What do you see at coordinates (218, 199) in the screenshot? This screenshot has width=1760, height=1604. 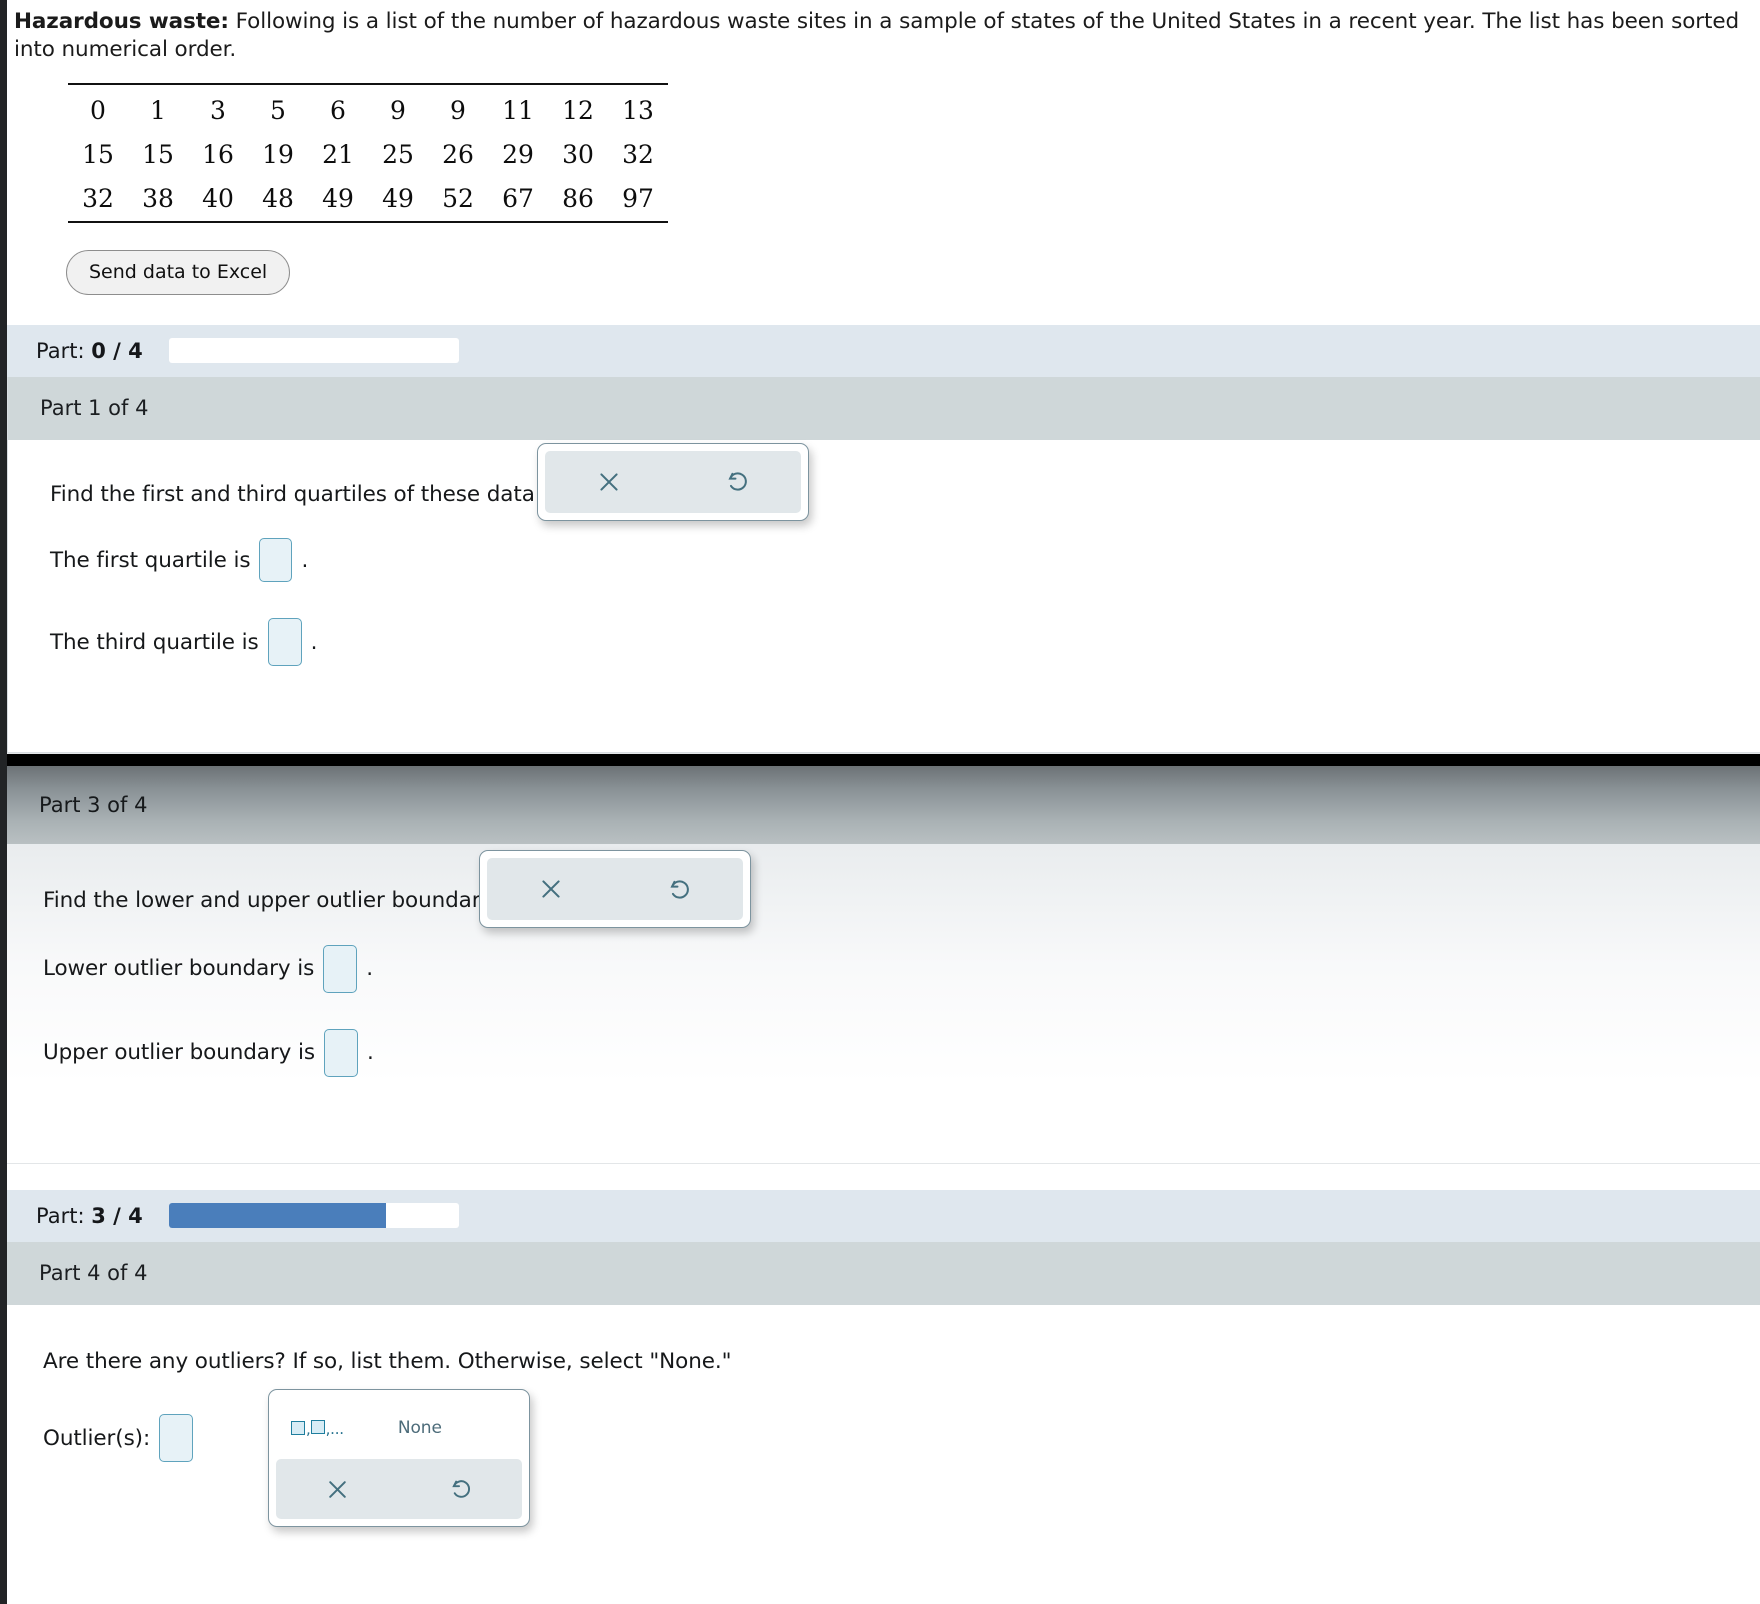 I see `table-cell: 40` at bounding box center [218, 199].